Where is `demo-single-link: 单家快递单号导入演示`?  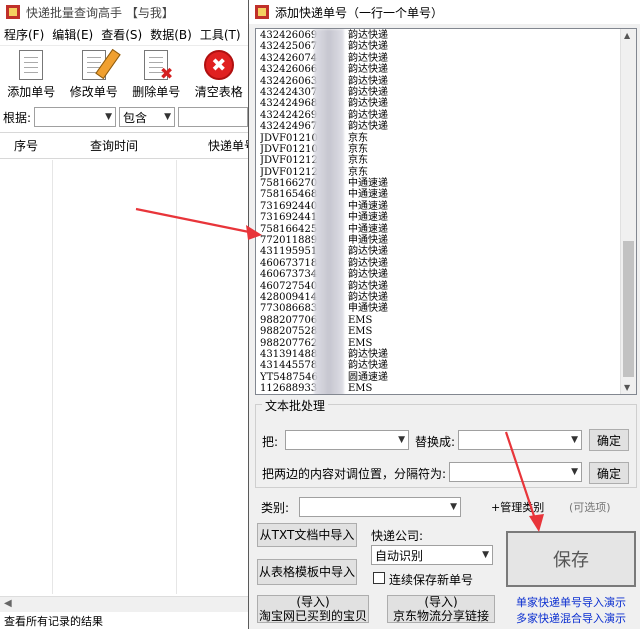 demo-single-link: 单家快递单号导入演示 is located at coordinates (571, 602).